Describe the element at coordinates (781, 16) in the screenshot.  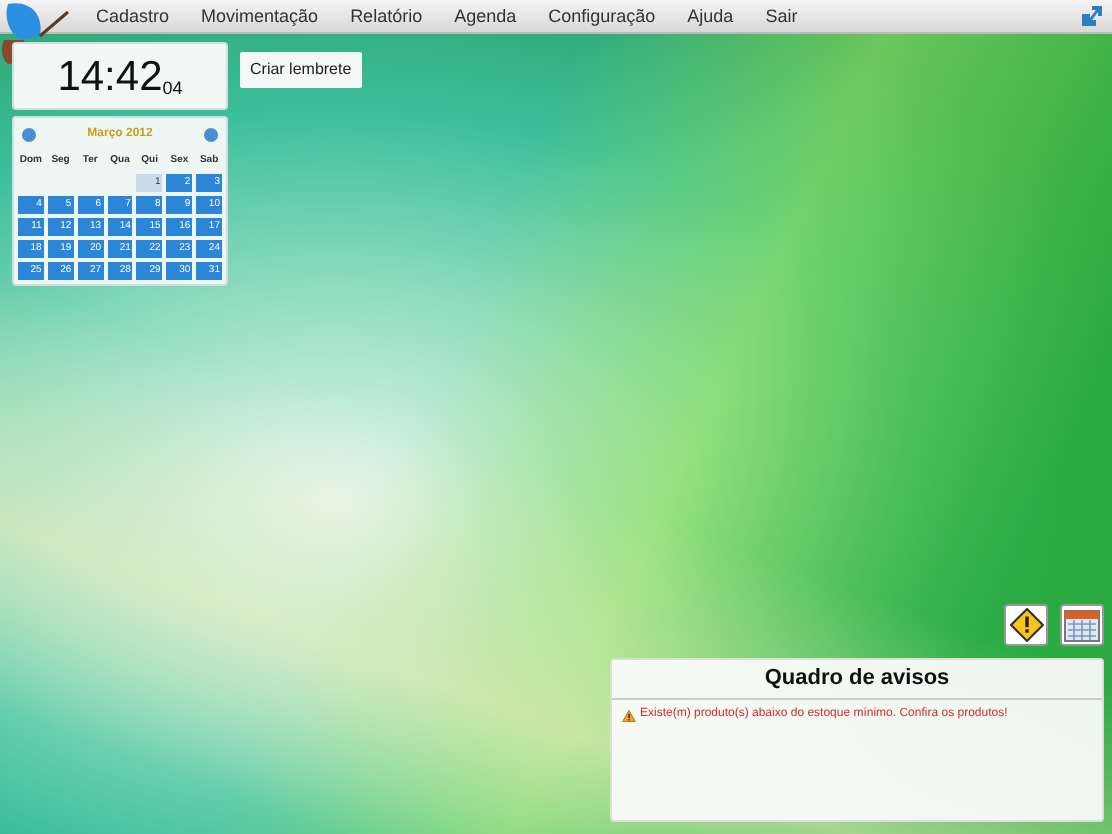
I see `menu-item: Sair` at that location.